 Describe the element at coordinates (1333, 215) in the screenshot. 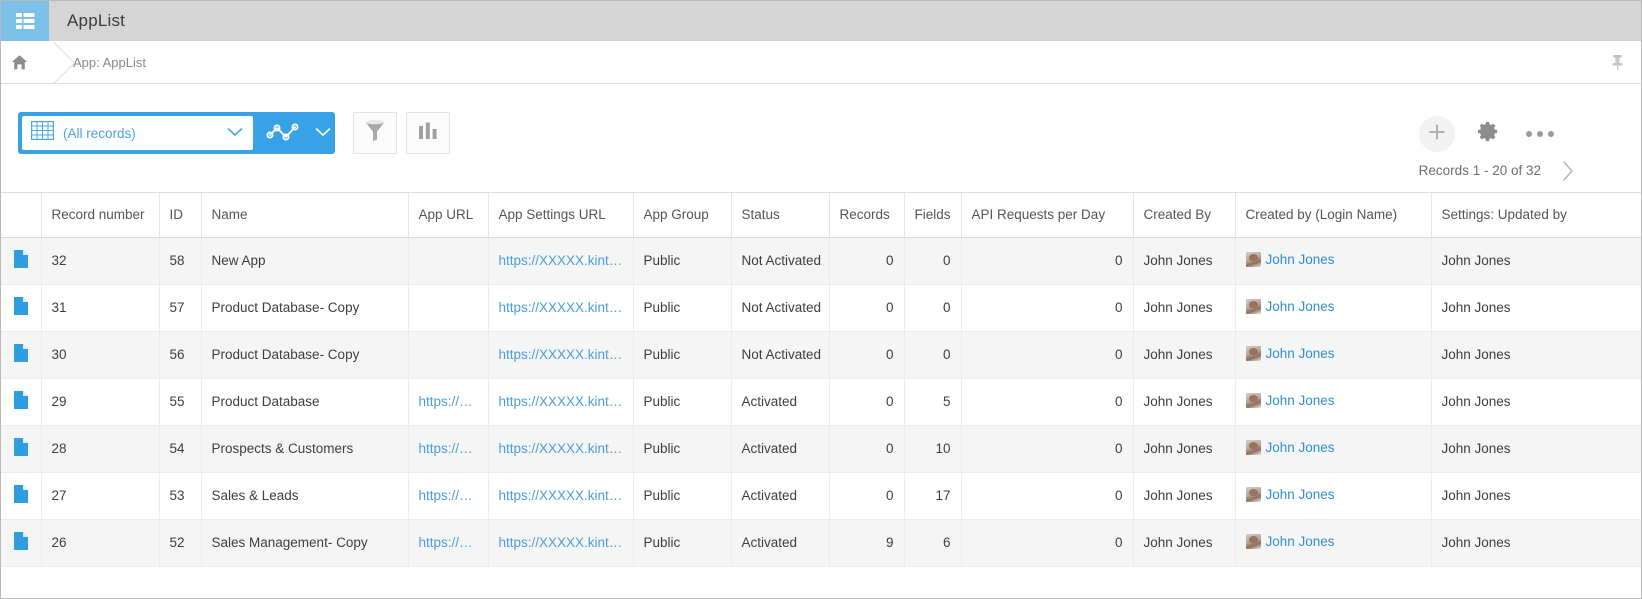

I see `column-header-created-by-login: Created by (Login Name)` at that location.